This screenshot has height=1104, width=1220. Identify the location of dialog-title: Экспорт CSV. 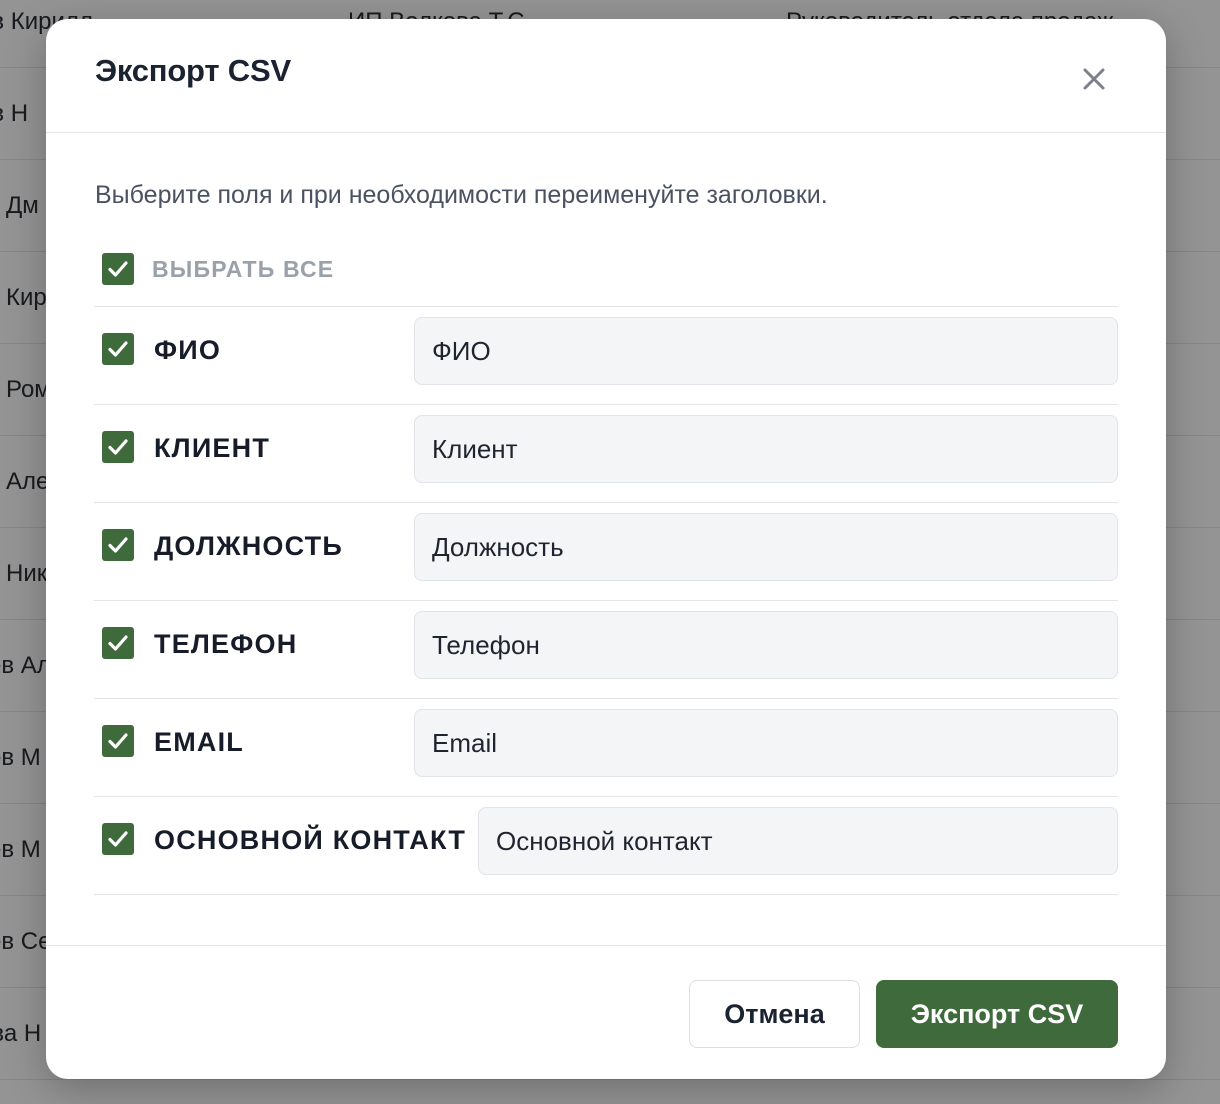
(193, 70).